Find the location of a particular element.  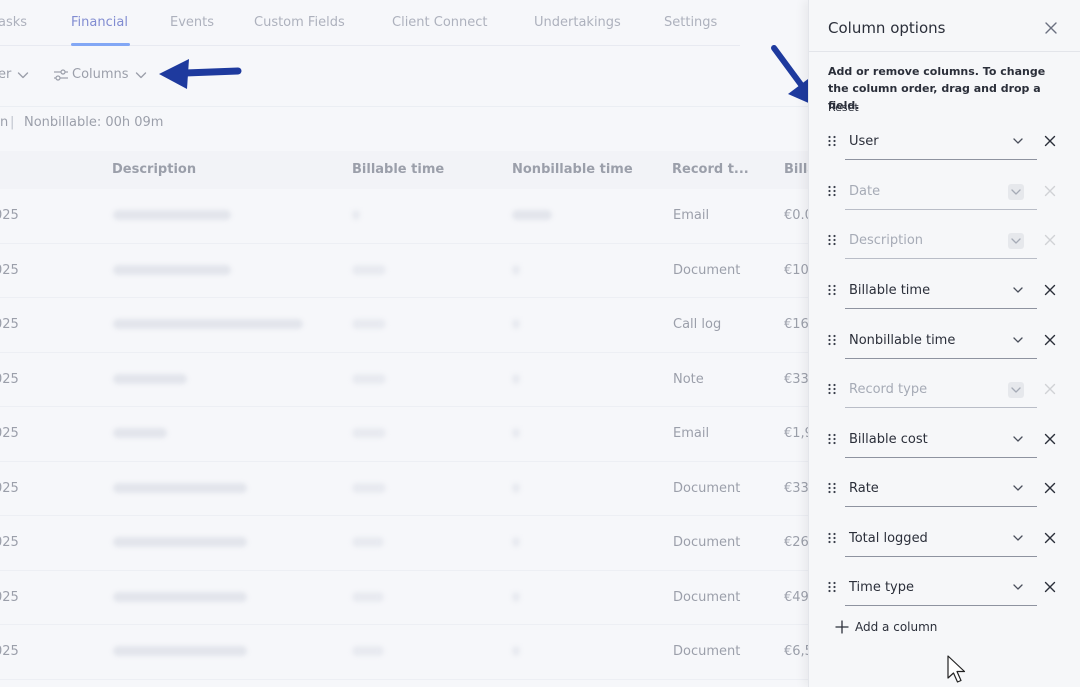

columns-button: Columns is located at coordinates (100, 74).